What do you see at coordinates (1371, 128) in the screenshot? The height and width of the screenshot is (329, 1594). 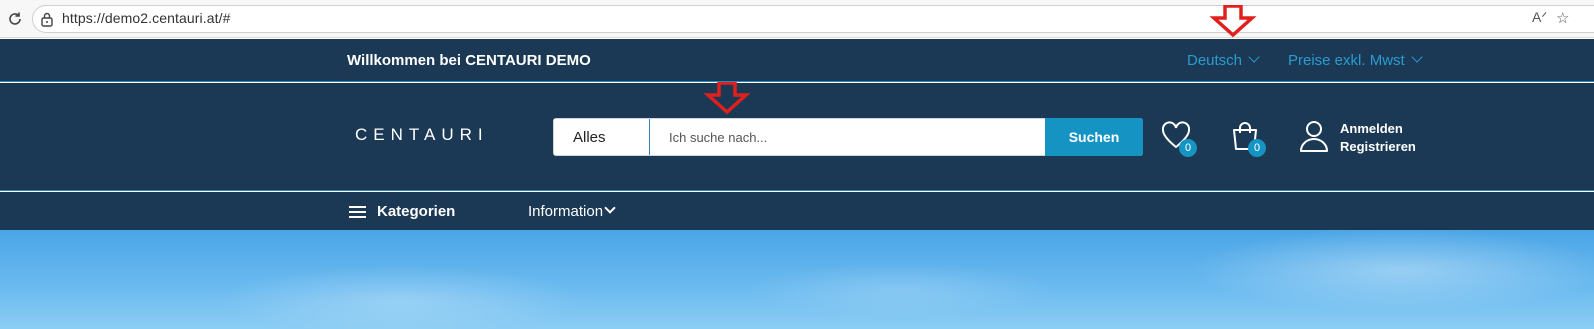 I see `login-link: Anmelden` at bounding box center [1371, 128].